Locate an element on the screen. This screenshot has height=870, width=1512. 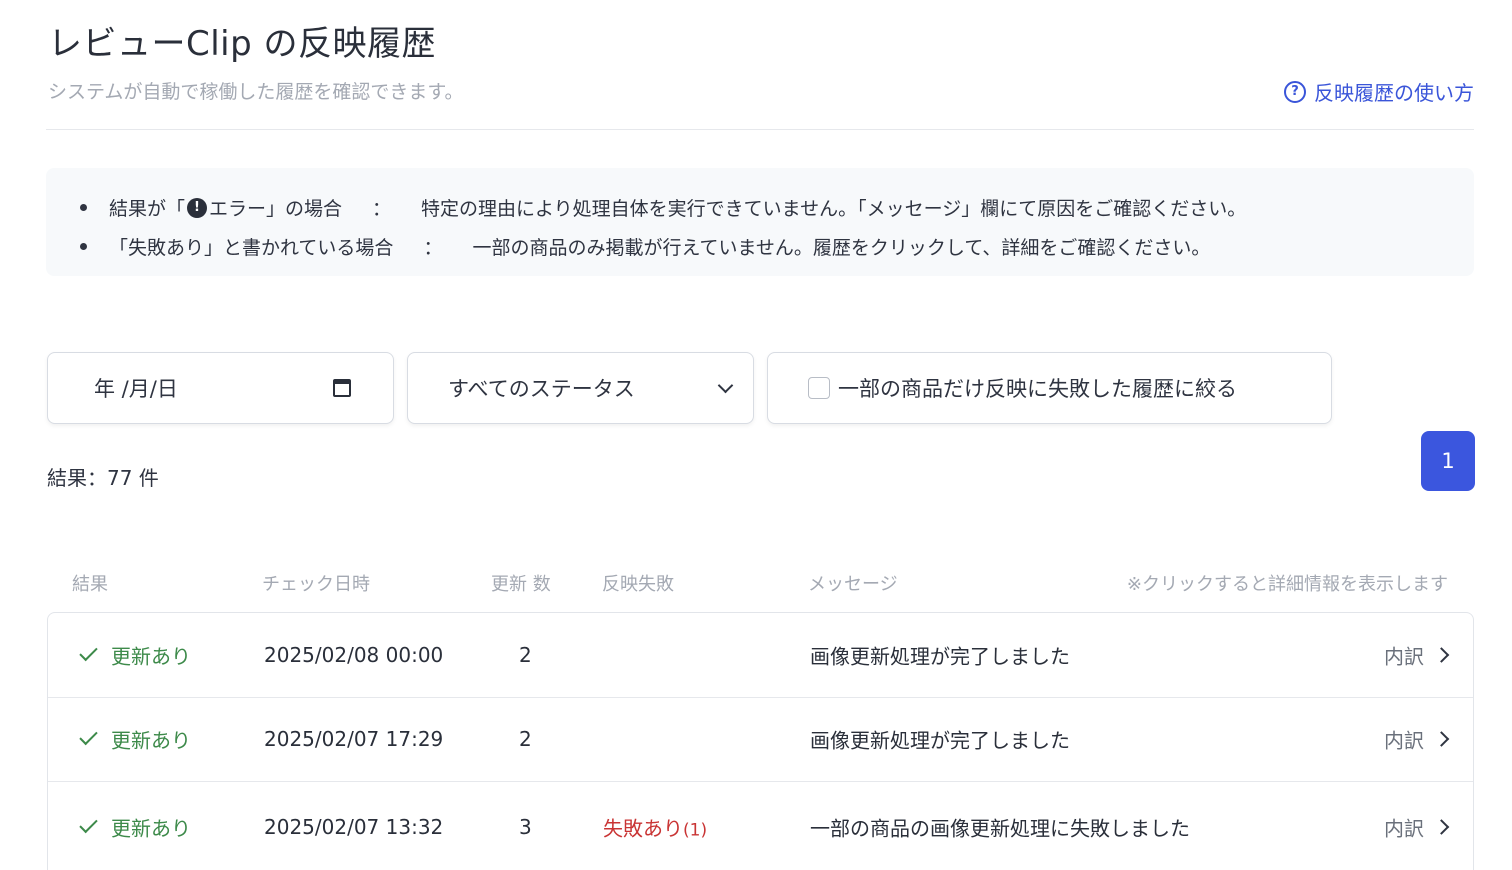
table-row: 更新あり 2025/02/07 17:29 2 画像更新処理が完了しました 内訳 is located at coordinates (760, 740).